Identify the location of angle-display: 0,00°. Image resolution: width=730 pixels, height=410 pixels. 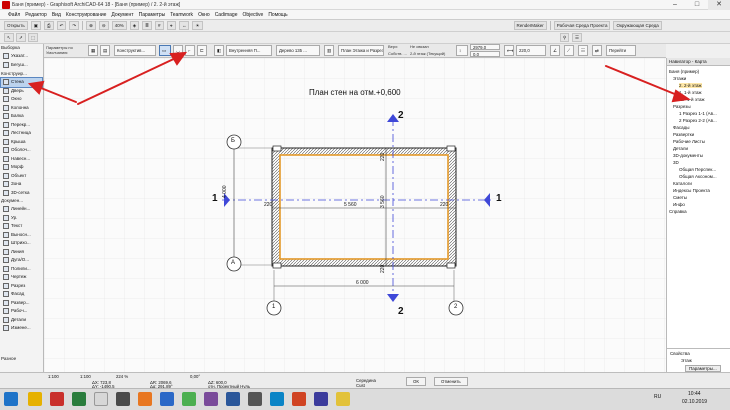
(195, 376).